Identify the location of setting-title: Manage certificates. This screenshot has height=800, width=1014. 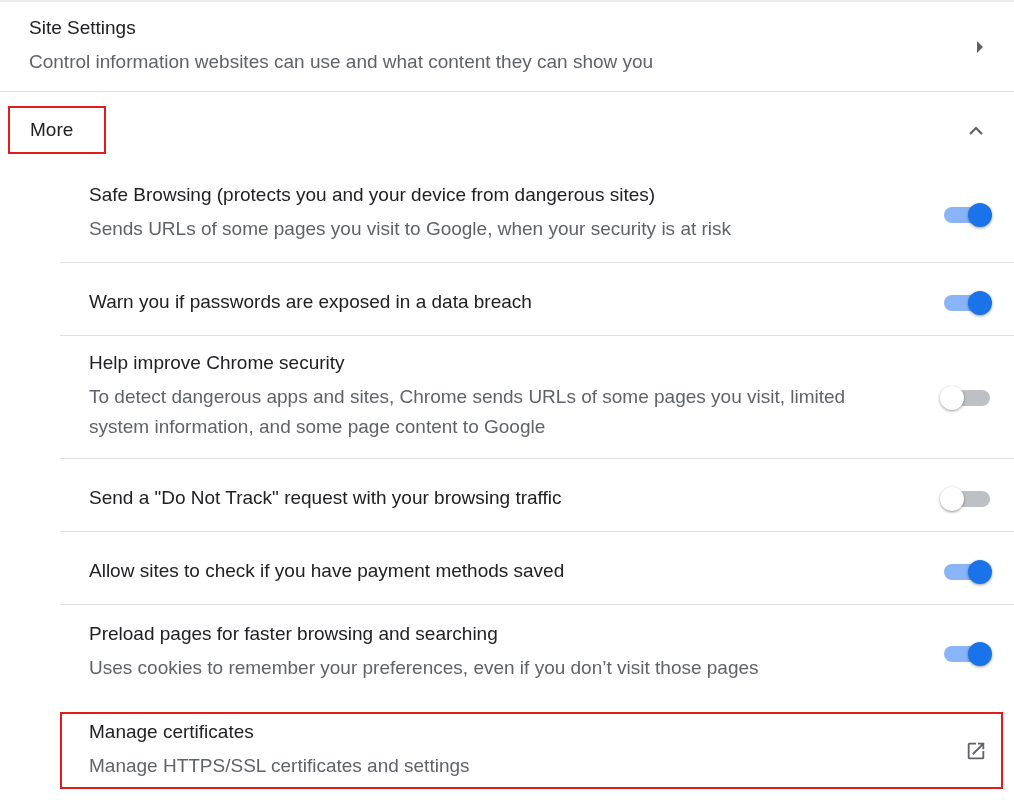
(172, 731).